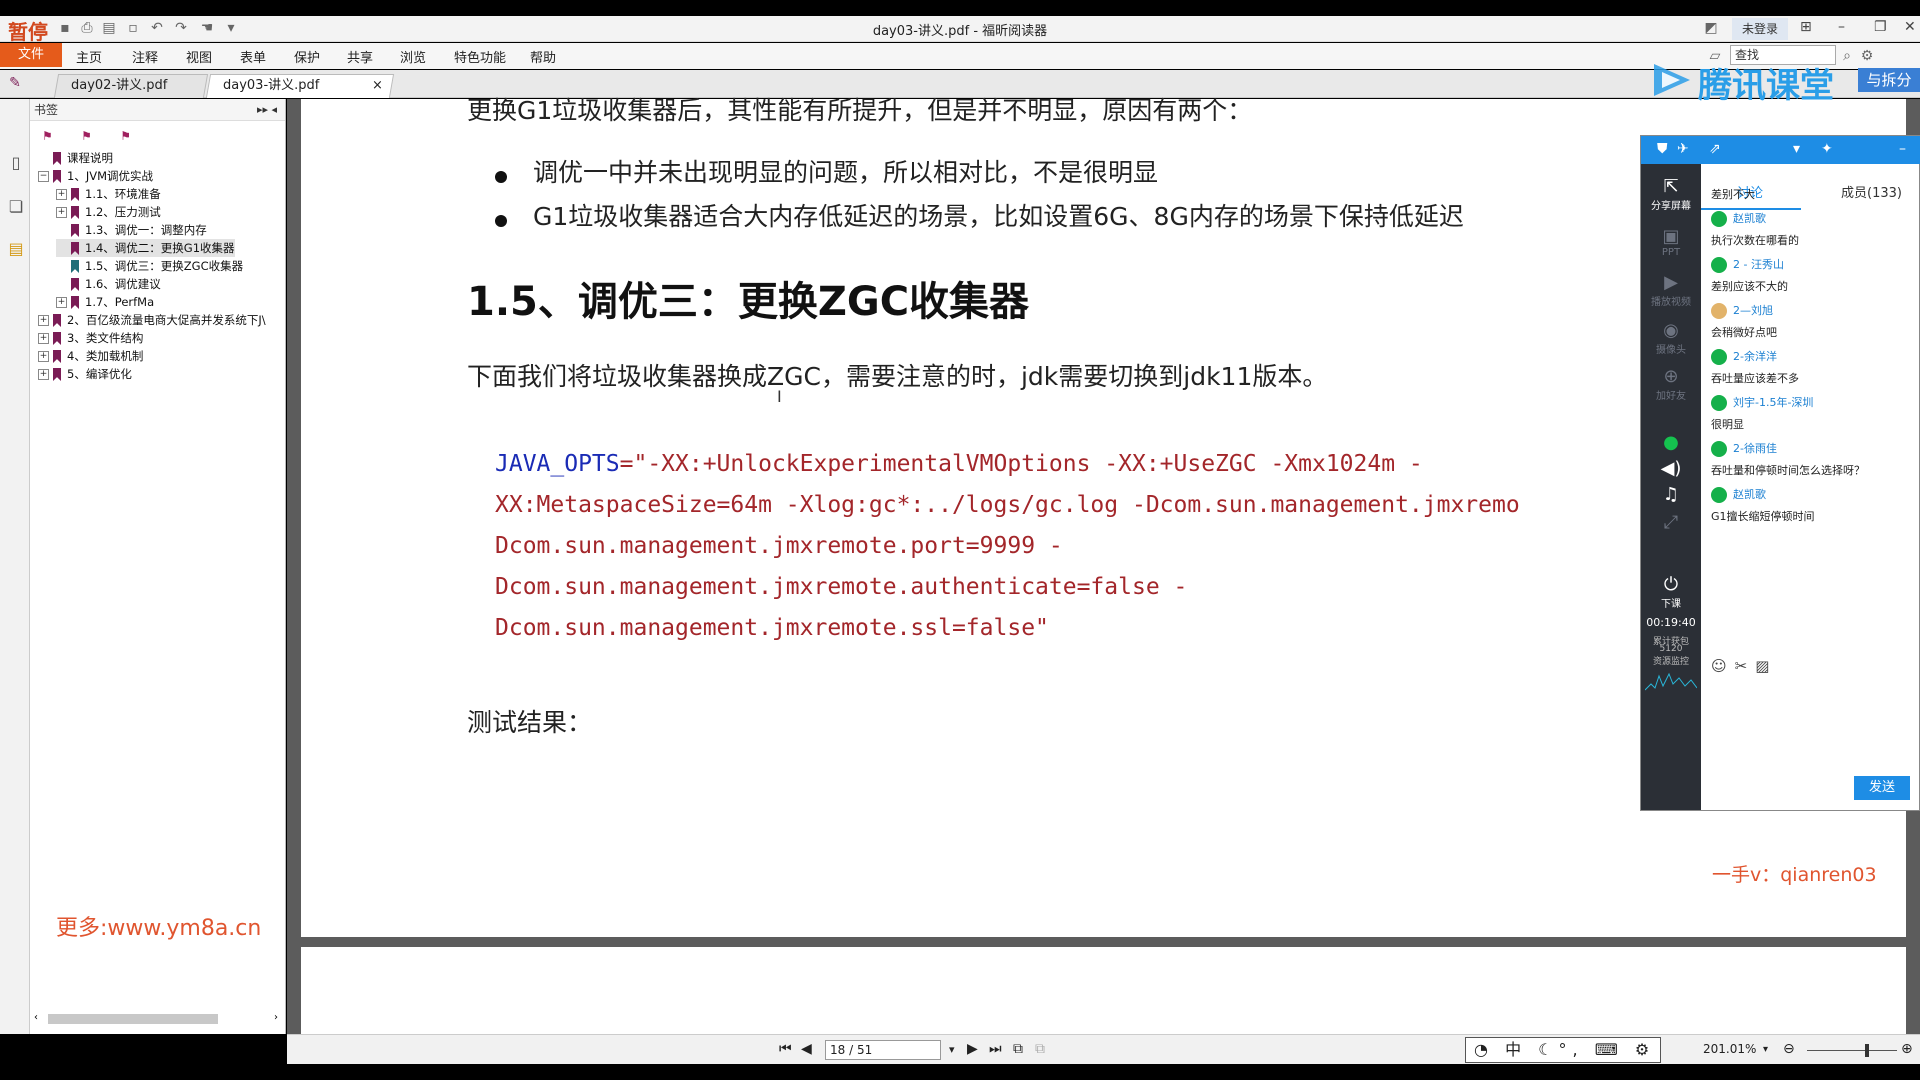 The image size is (1920, 1080). I want to click on first-page-icon: ⏮, so click(785, 1049).